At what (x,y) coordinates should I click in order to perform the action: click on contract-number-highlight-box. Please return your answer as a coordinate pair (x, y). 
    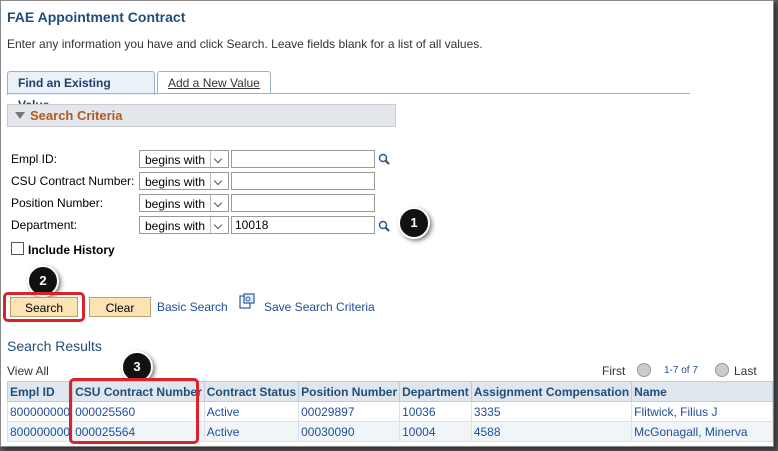
    Looking at the image, I should click on (134, 411).